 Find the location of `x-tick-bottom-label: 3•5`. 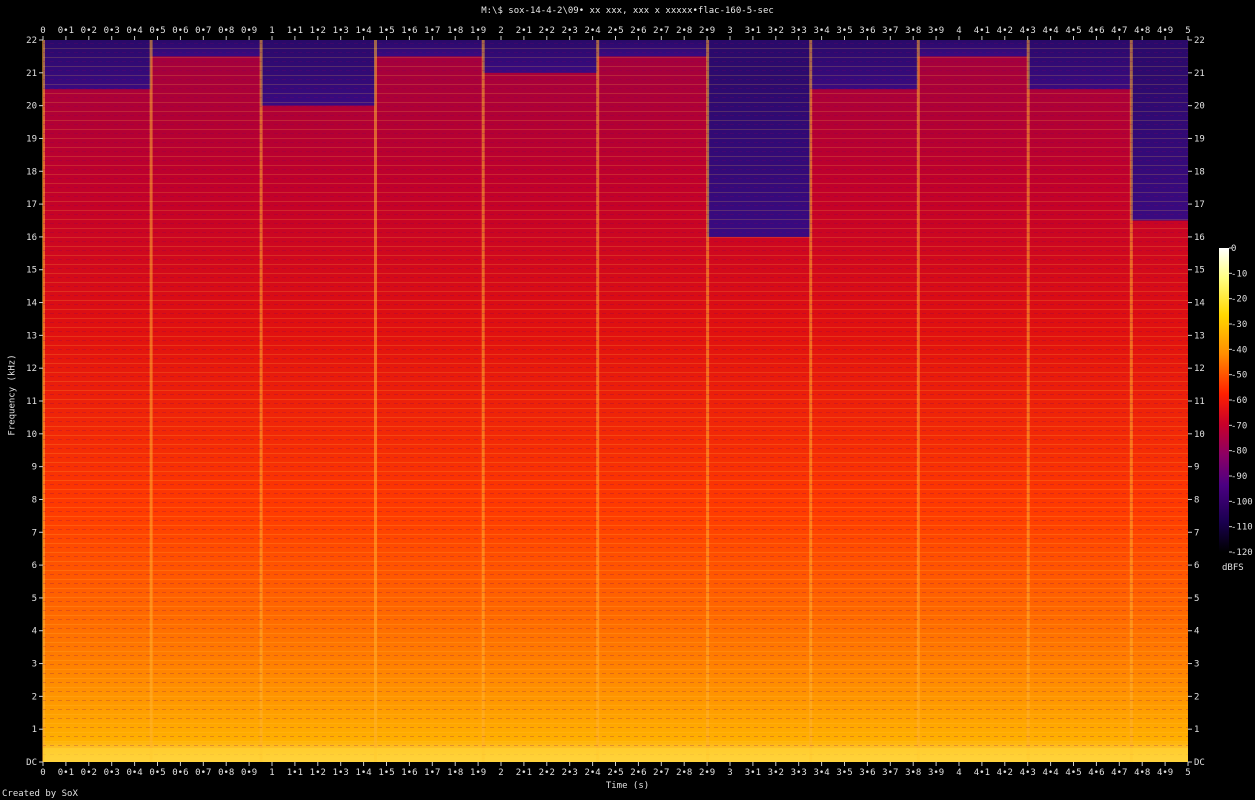

x-tick-bottom-label: 3•5 is located at coordinates (844, 773).